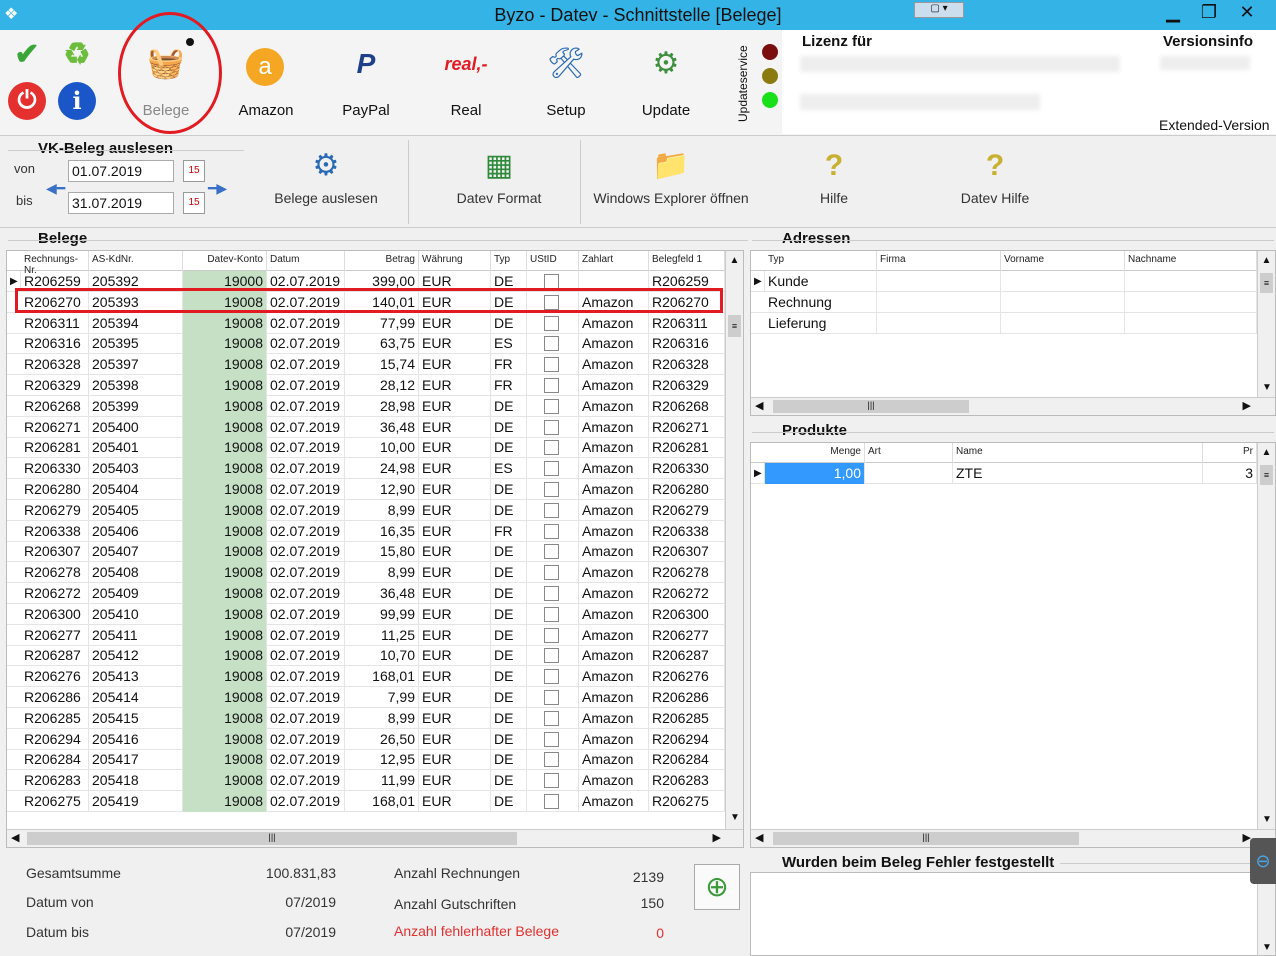 This screenshot has height=956, width=1276. What do you see at coordinates (55, 510) in the screenshot?
I see `rechnungs-nr-cell: R206279` at bounding box center [55, 510].